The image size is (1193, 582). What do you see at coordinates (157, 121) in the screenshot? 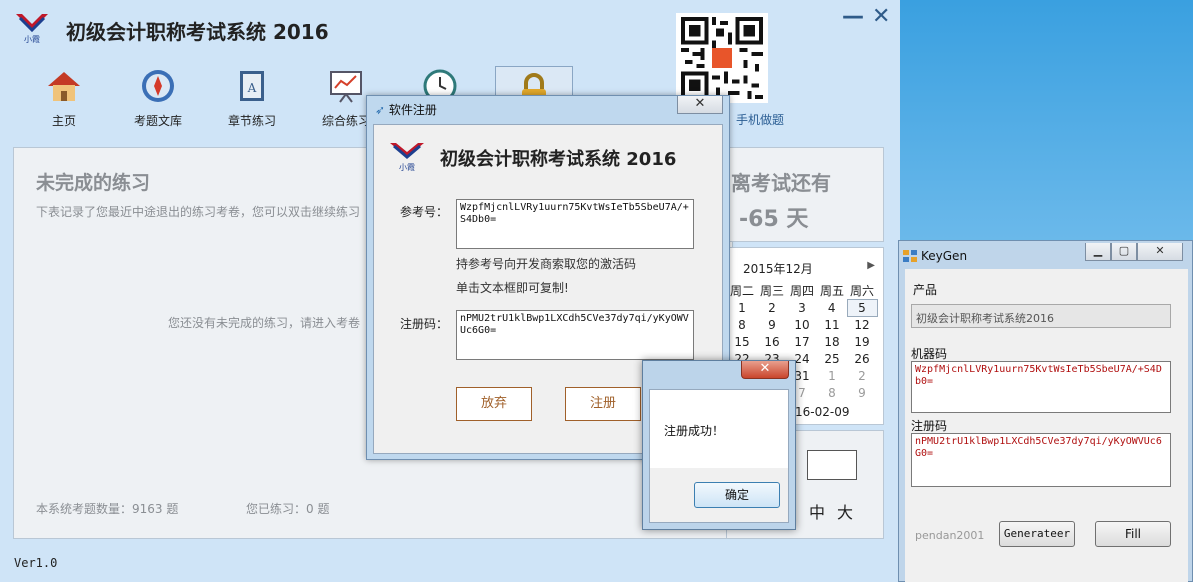
I see `nav-question-bank-label: 考题文库` at bounding box center [157, 121].